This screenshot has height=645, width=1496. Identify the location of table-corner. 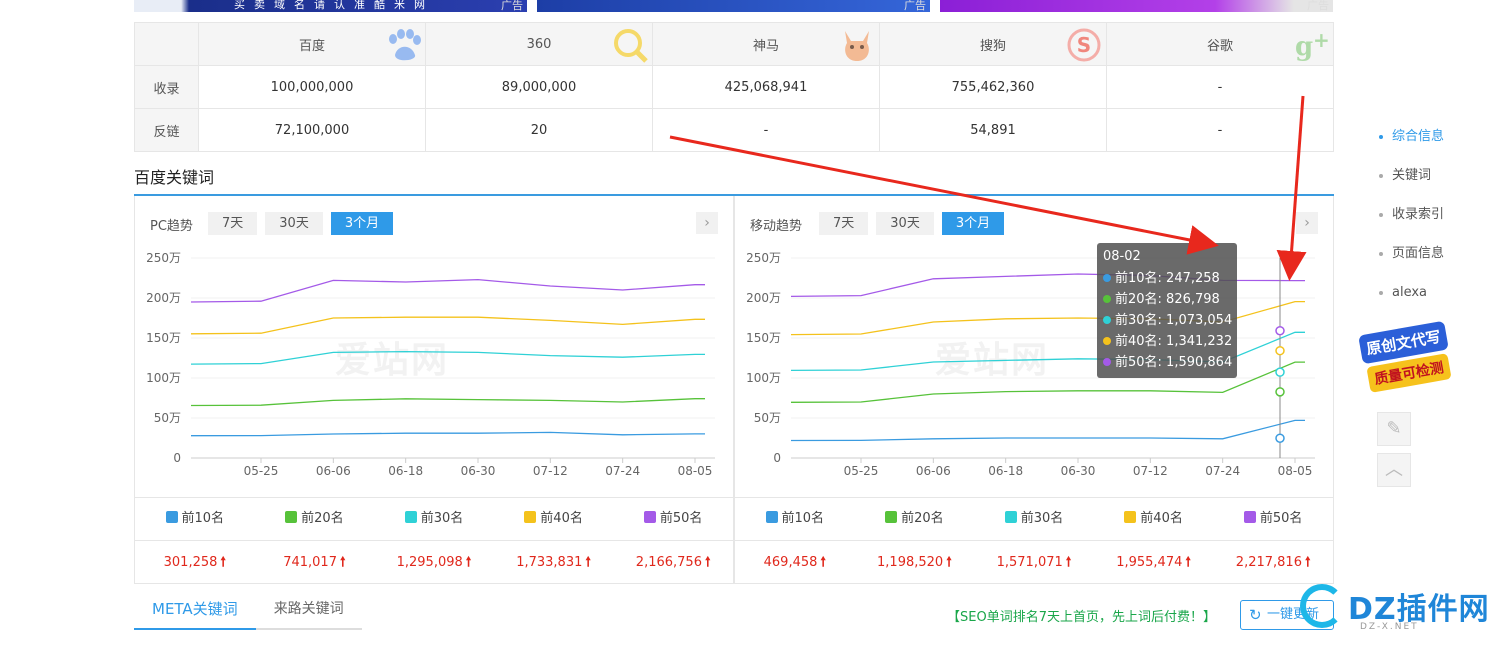
(166, 44).